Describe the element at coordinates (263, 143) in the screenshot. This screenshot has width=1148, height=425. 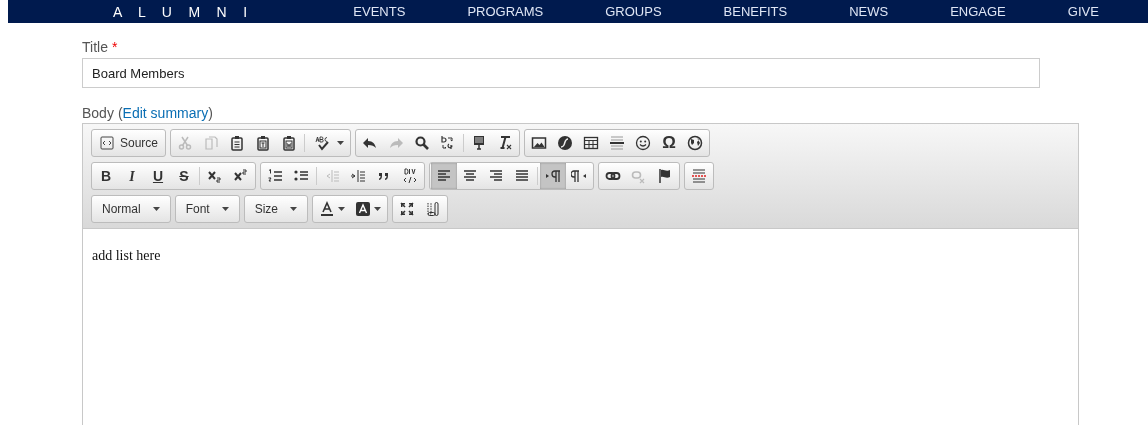
I see `clipboard-t-icon` at that location.